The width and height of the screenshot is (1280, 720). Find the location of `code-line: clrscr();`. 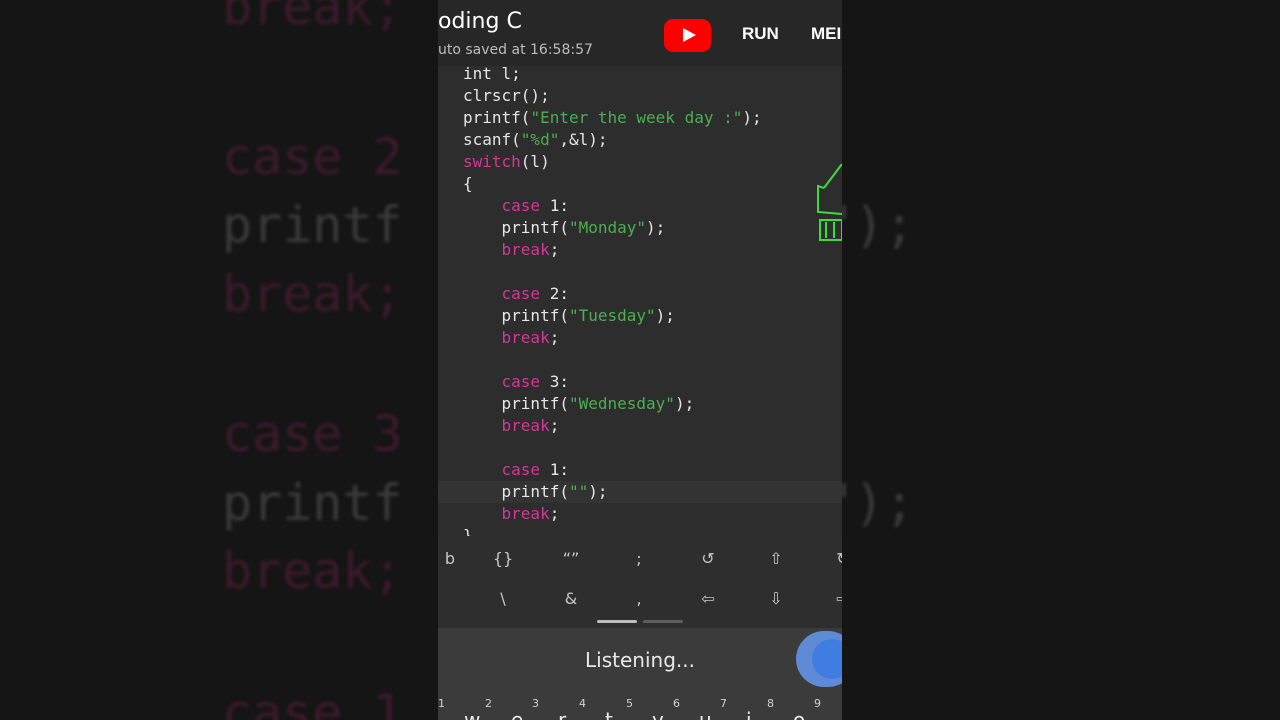

code-line: clrscr(); is located at coordinates (506, 96).